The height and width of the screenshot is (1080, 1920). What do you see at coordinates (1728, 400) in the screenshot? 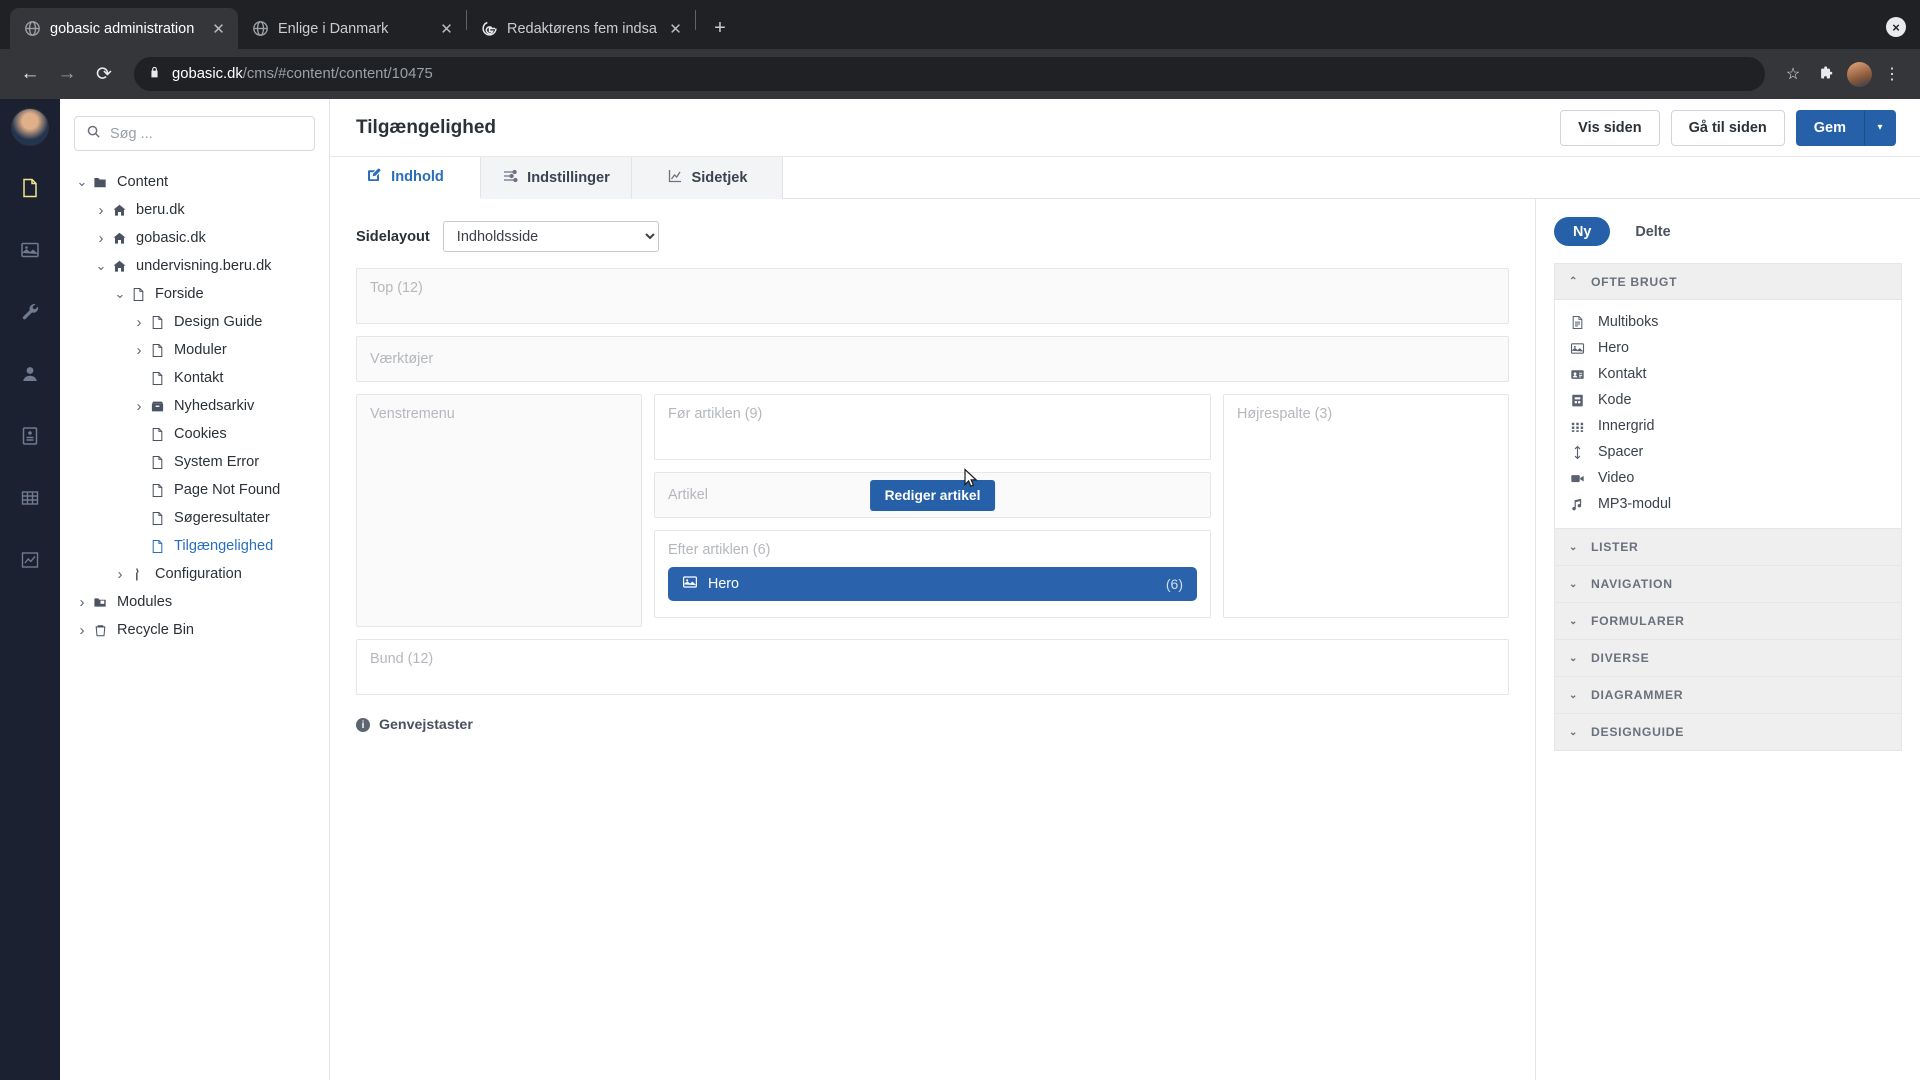
I see `component-item-kode: Kode` at bounding box center [1728, 400].